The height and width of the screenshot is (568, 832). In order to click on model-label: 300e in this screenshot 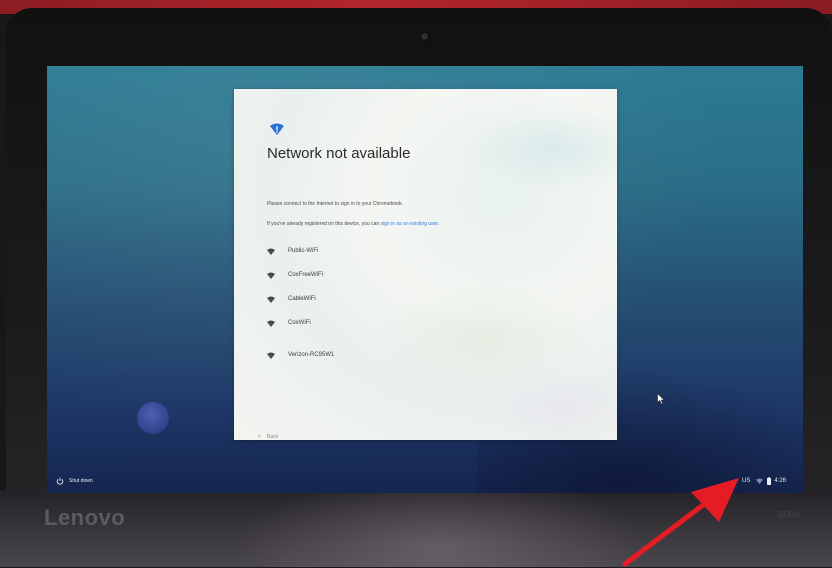, I will do `click(789, 515)`.